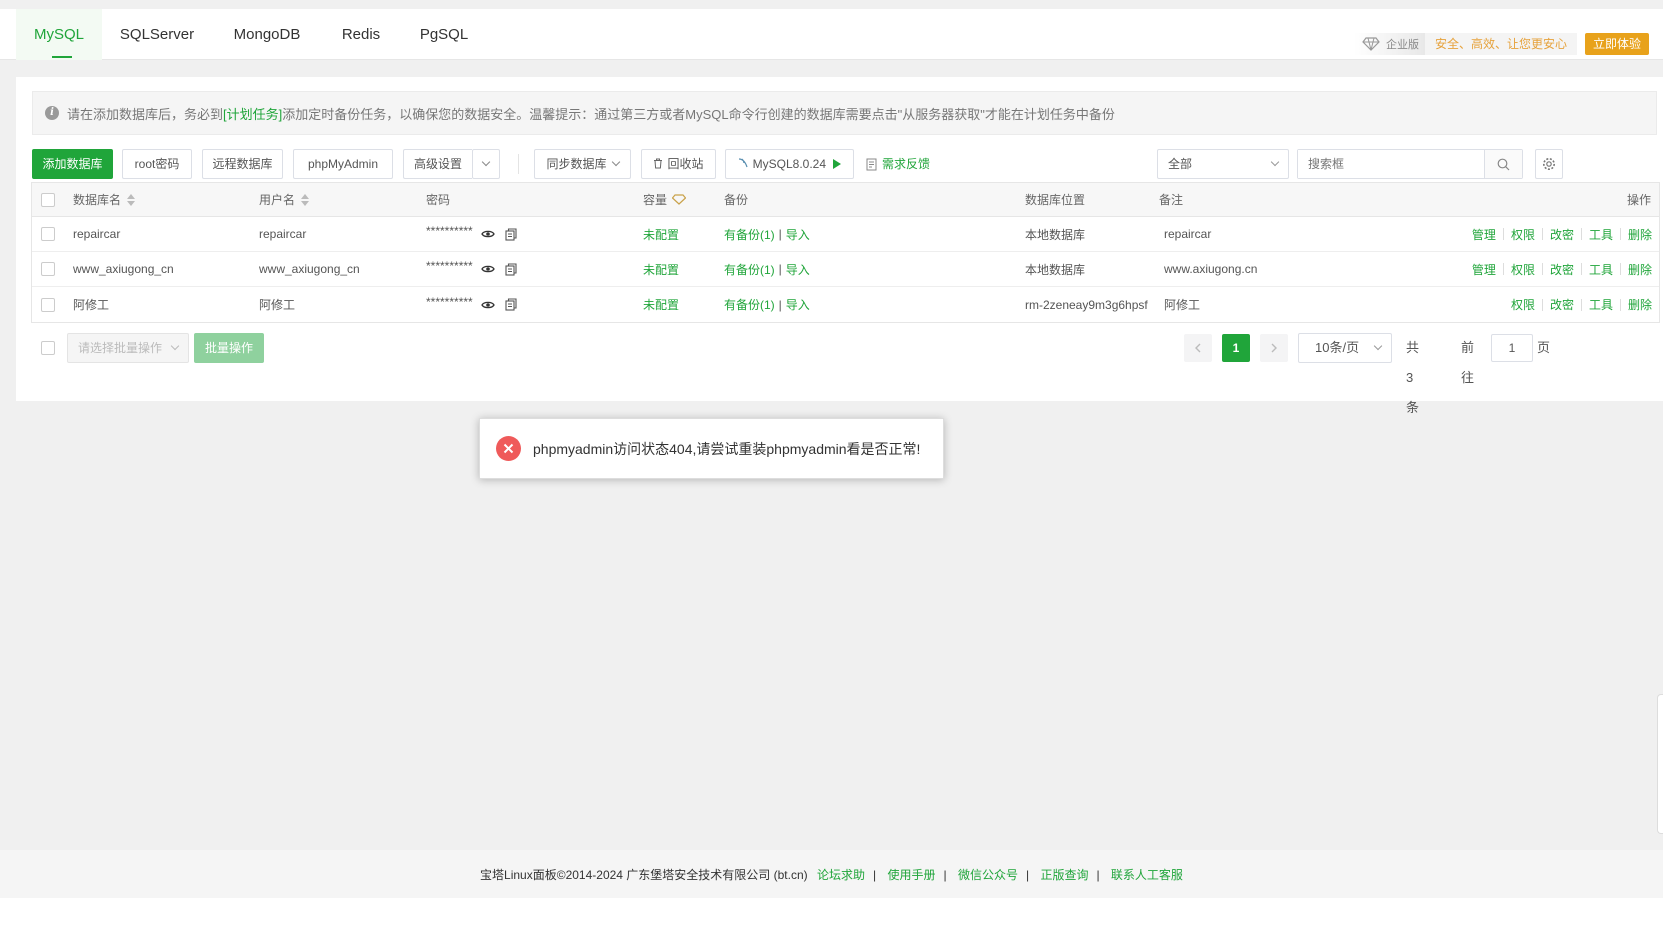  Describe the element at coordinates (229, 348) in the screenshot. I see `batch-operation-button: 批量操作` at that location.